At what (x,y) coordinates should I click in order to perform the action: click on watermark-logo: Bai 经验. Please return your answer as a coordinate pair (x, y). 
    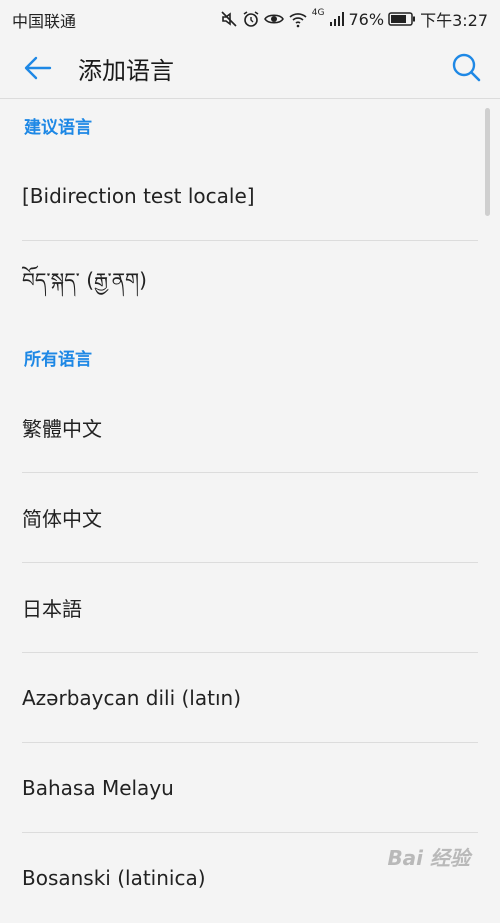
    Looking at the image, I should click on (428, 858).